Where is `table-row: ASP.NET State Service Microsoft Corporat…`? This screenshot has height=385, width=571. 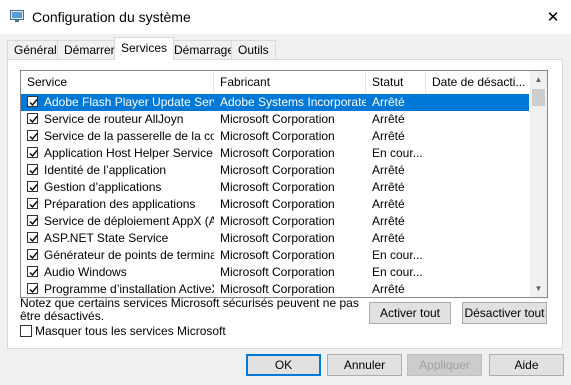
table-row: ASP.NET State Service Microsoft Corporat… is located at coordinates (275, 238).